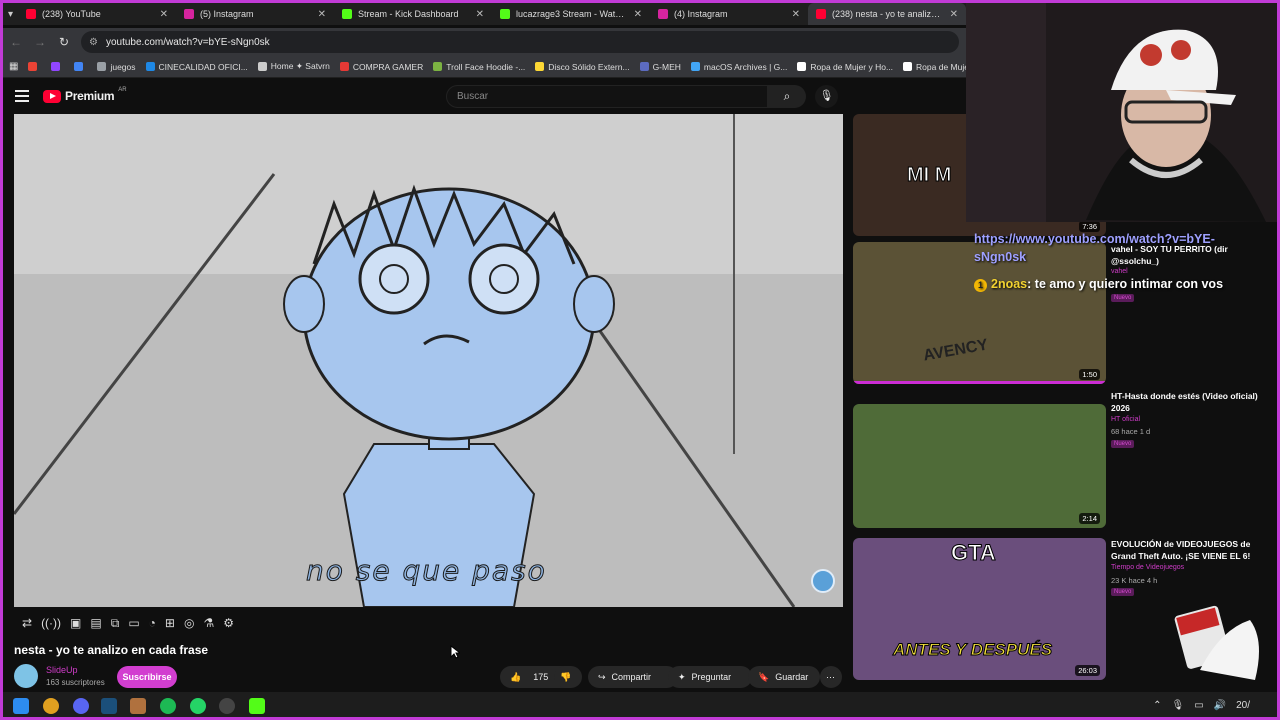 The width and height of the screenshot is (1280, 720). What do you see at coordinates (1147, 567) in the screenshot?
I see `recommendation-channel: Tiempo de Videojuegos` at bounding box center [1147, 567].